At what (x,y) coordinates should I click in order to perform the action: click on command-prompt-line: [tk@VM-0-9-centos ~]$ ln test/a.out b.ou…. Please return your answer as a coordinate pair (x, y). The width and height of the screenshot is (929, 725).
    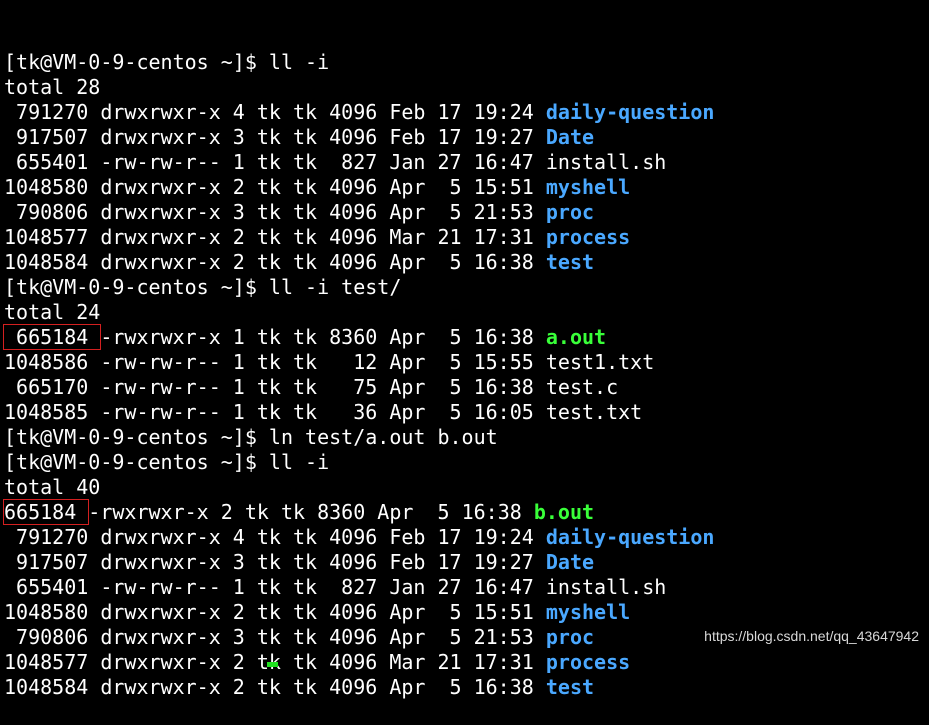
    Looking at the image, I should click on (466, 437).